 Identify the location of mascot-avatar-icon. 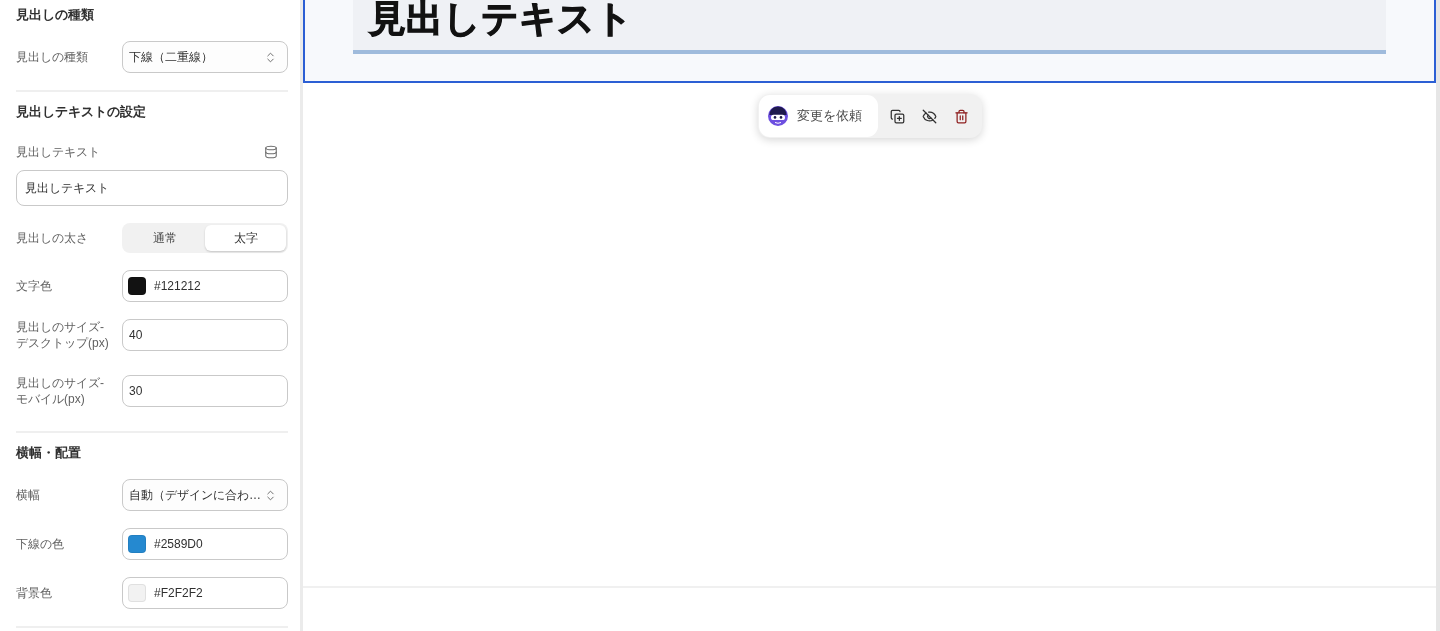
(777, 116).